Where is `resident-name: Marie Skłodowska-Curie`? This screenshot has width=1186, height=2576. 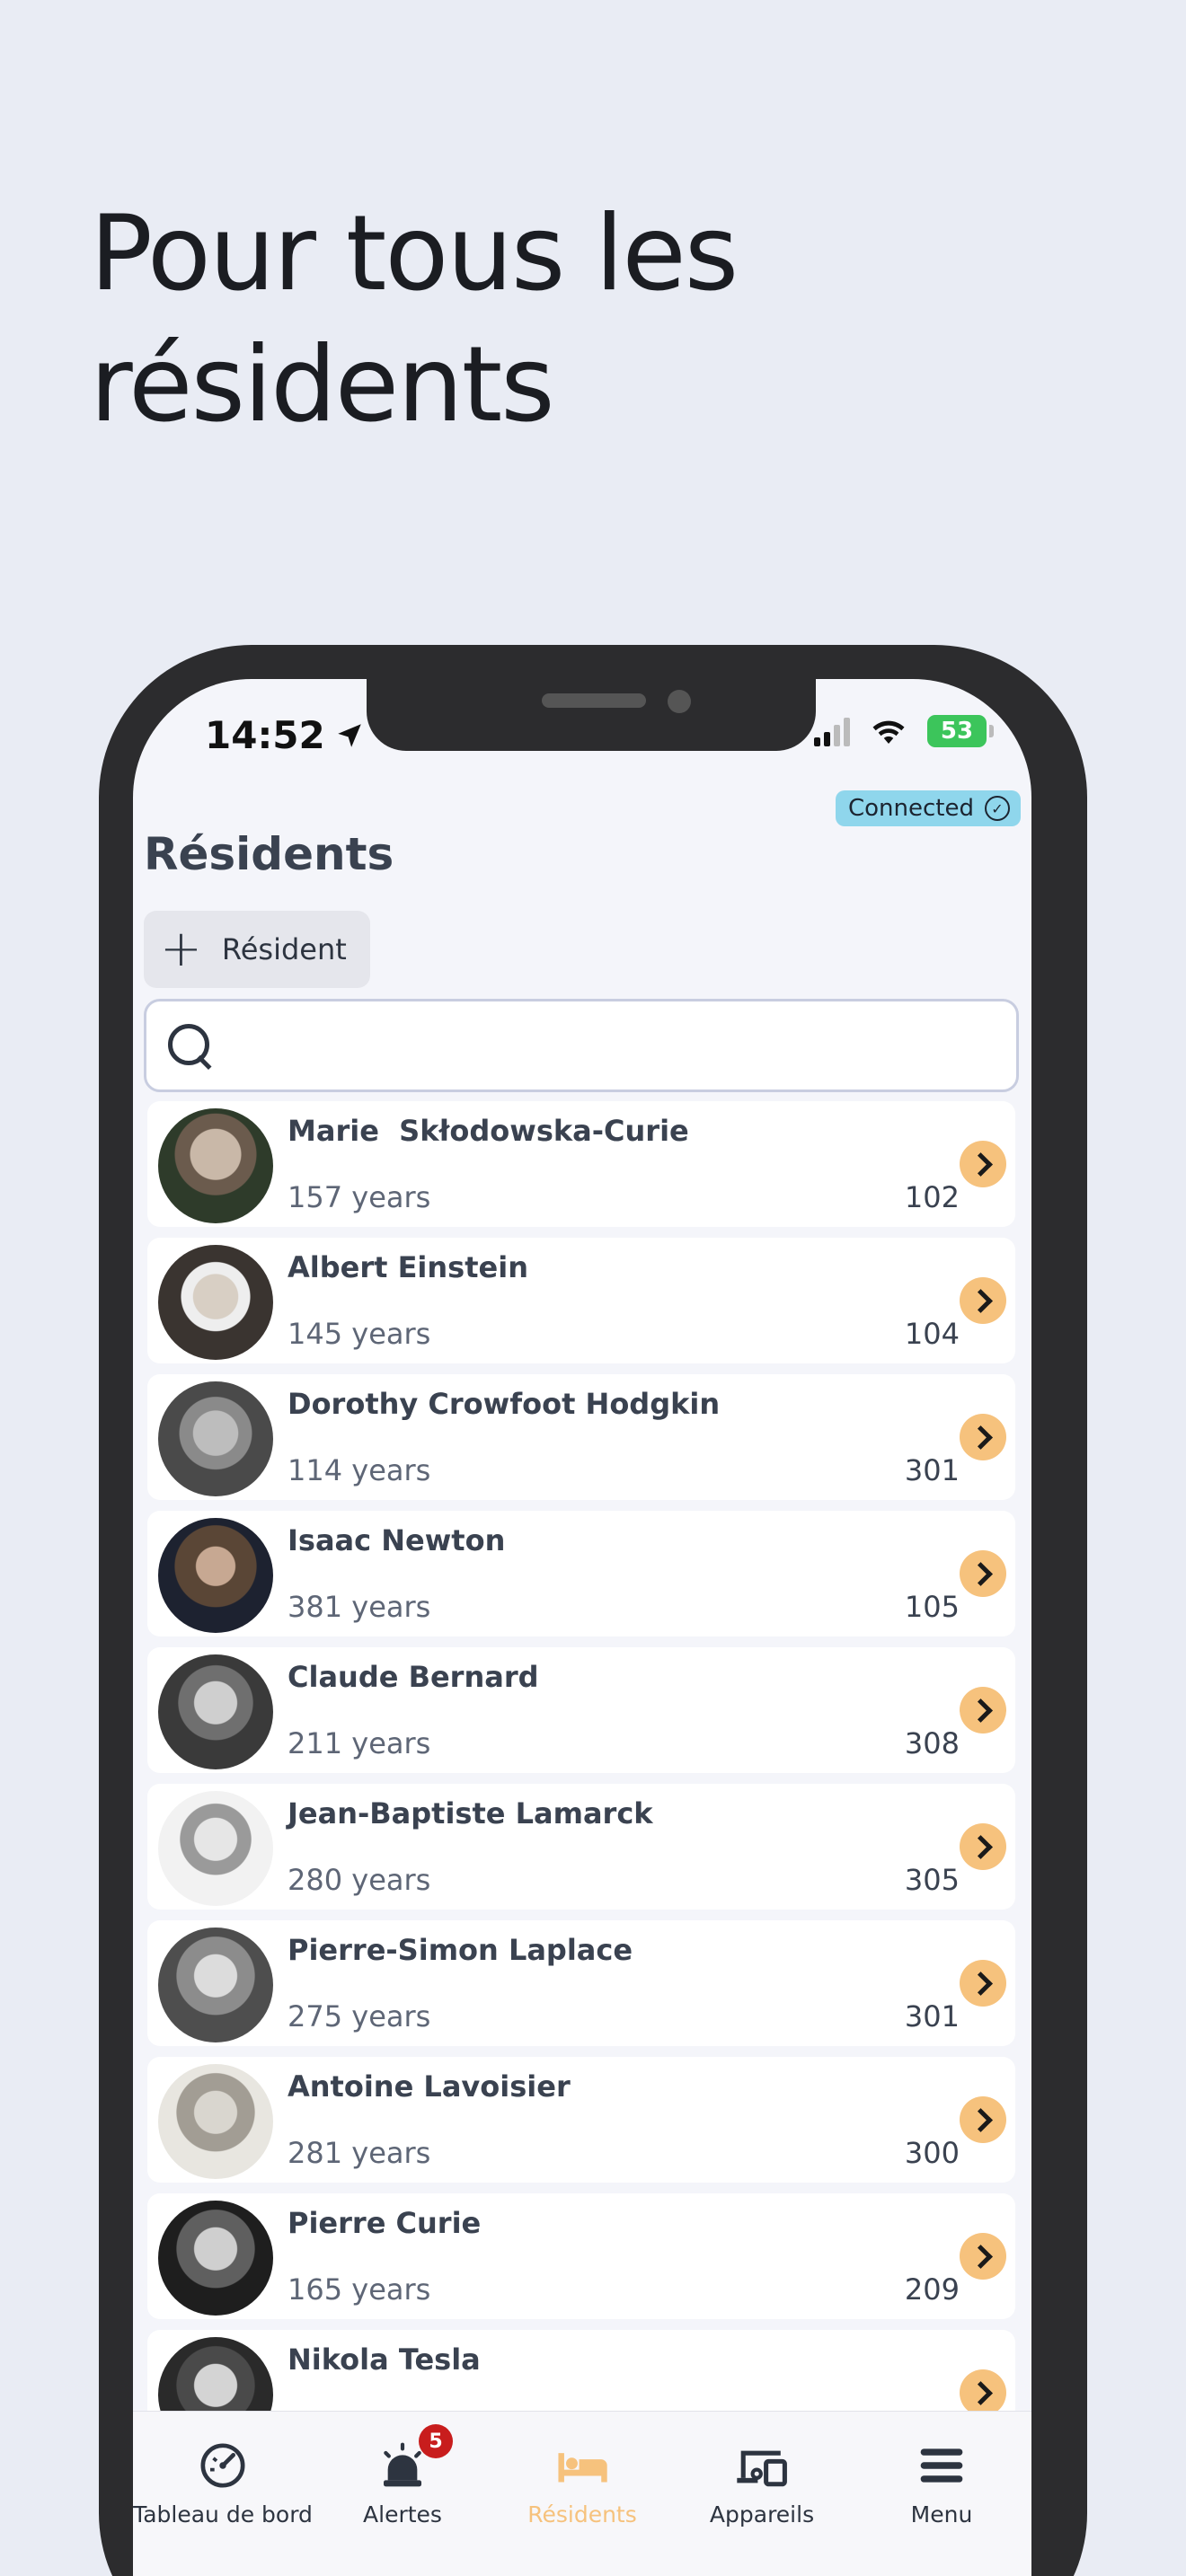
resident-name: Marie Skłodowska-Curie is located at coordinates (489, 1131).